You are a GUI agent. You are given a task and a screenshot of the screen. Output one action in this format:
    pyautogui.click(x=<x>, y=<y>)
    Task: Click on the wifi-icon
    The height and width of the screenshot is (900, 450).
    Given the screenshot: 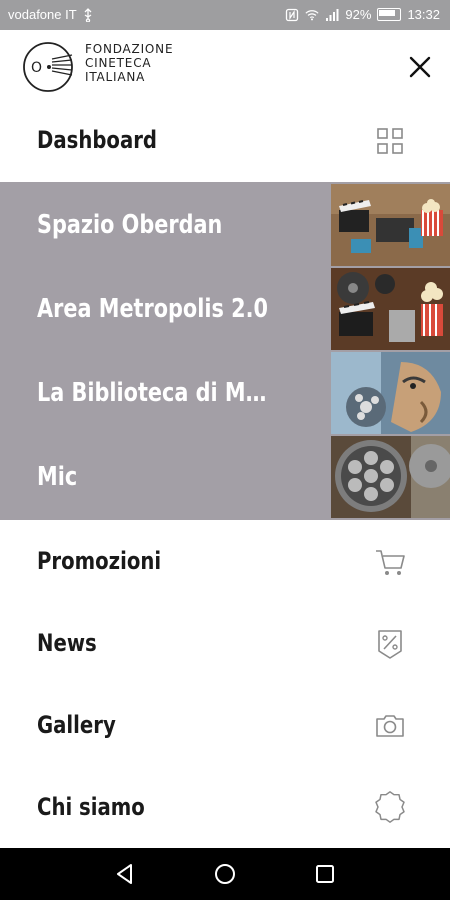 What is the action you would take?
    pyautogui.click(x=312, y=14)
    